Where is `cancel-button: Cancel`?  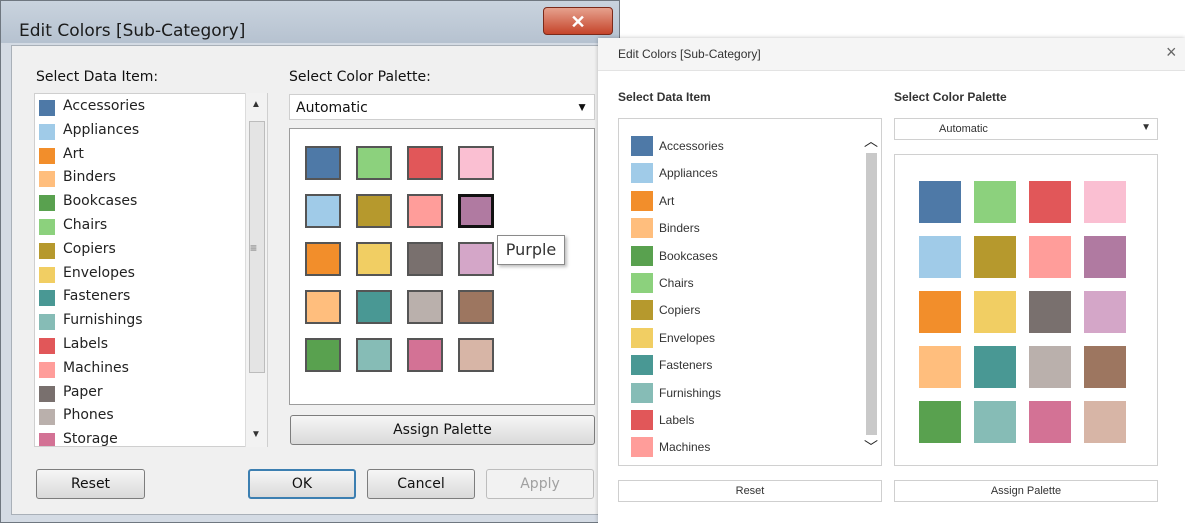
cancel-button: Cancel is located at coordinates (421, 484).